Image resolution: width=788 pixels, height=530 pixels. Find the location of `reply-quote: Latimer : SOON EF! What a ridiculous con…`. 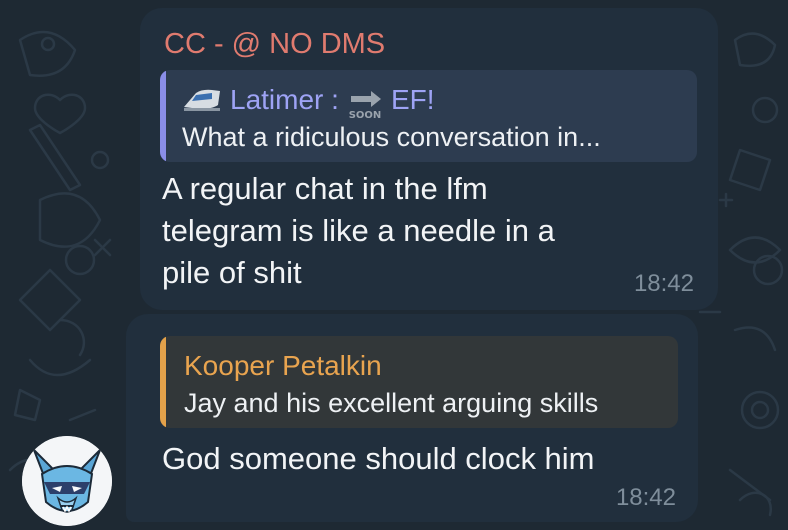

reply-quote: Latimer : SOON EF! What a ridiculous con… is located at coordinates (428, 116).